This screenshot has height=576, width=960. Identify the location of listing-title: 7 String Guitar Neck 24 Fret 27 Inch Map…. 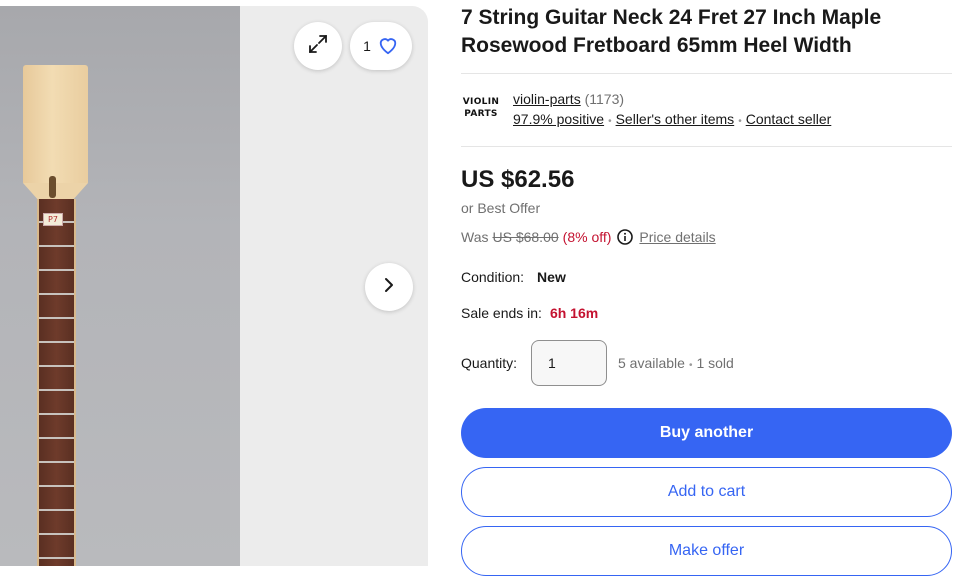
(671, 31).